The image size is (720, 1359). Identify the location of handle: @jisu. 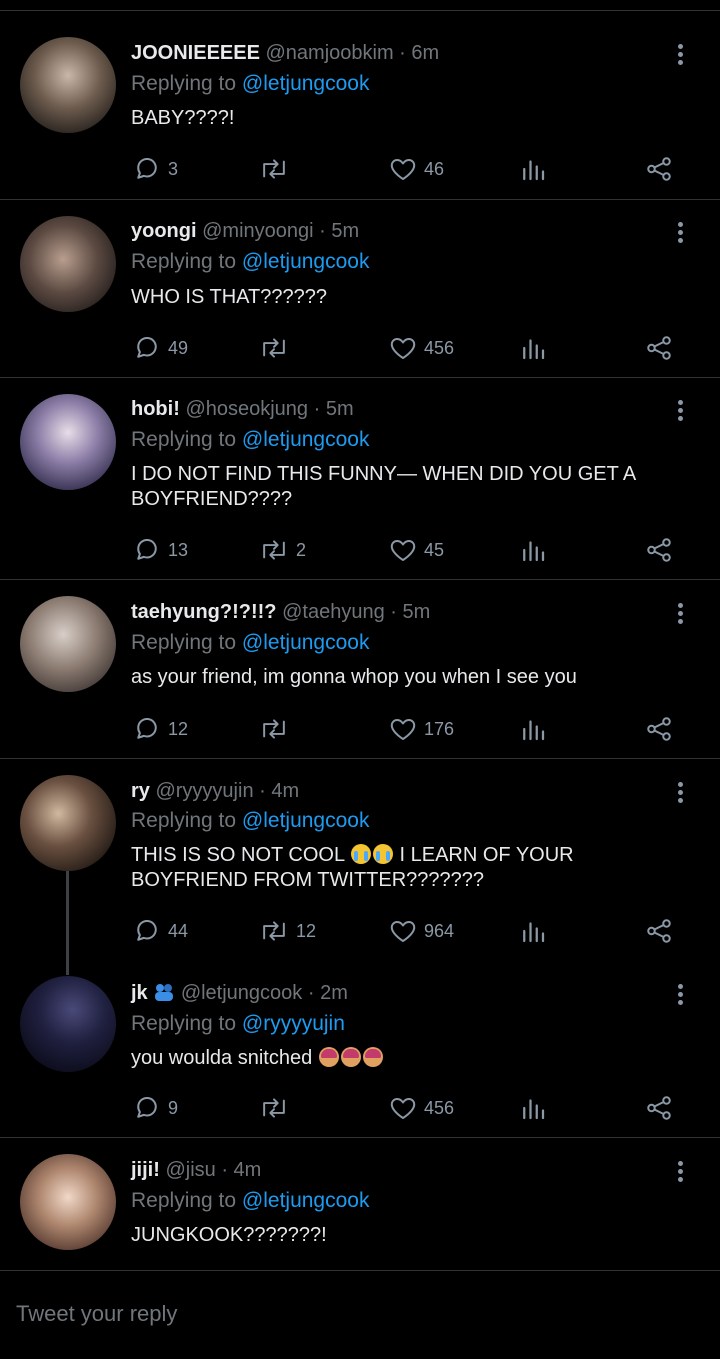
(190, 1170).